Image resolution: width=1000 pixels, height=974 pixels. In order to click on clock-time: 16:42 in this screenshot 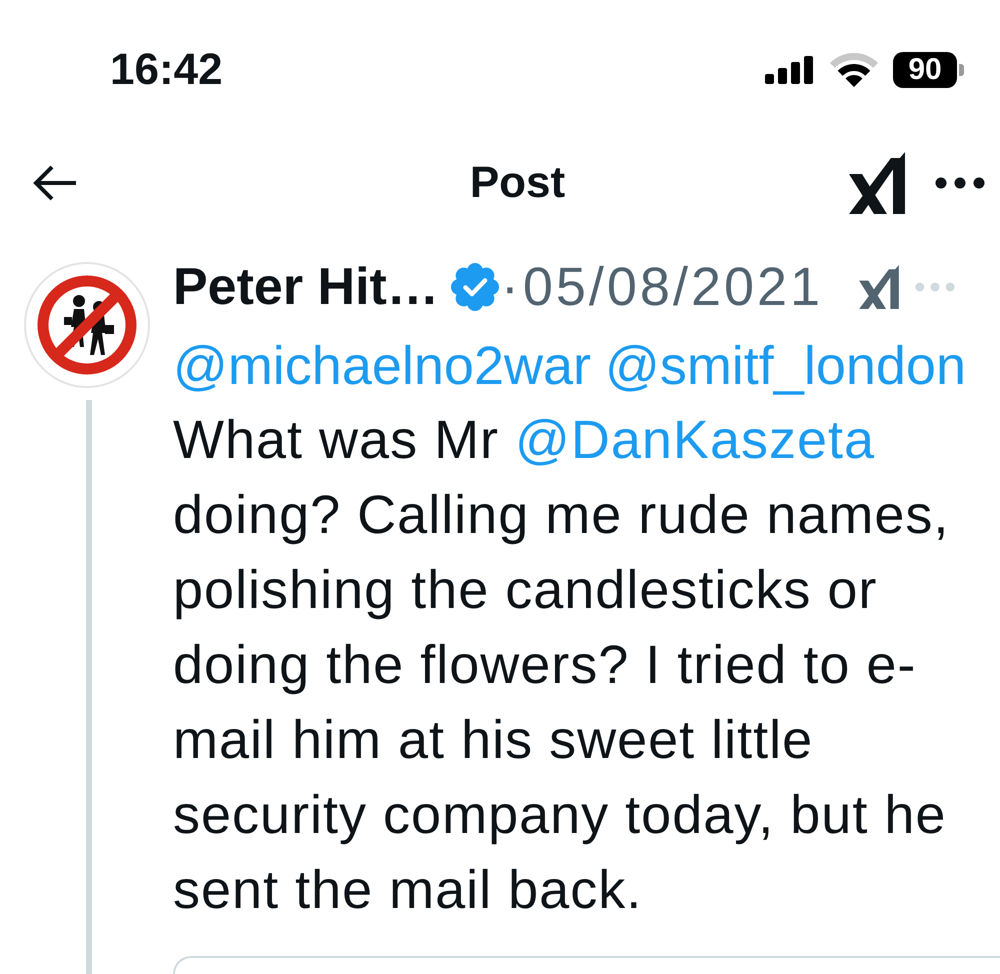, I will do `click(166, 70)`.